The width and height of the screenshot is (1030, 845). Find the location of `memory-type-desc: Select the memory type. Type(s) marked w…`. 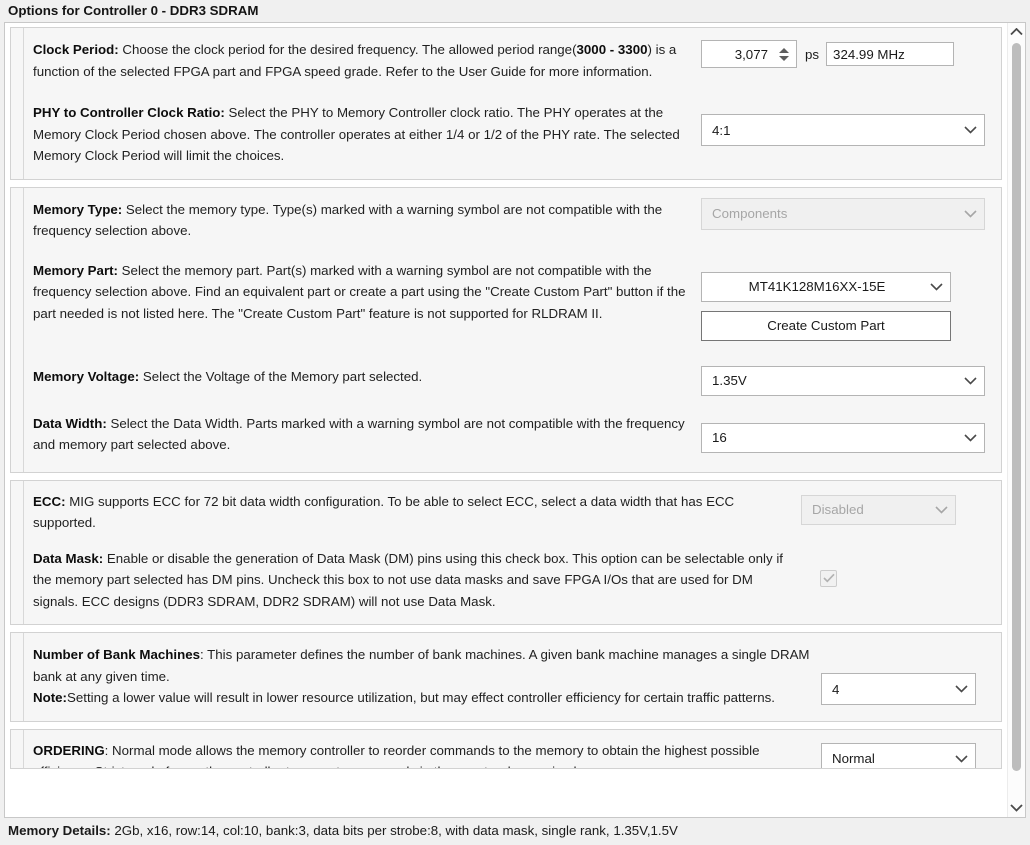

memory-type-desc: Select the memory type. Type(s) marked w… is located at coordinates (348, 220).